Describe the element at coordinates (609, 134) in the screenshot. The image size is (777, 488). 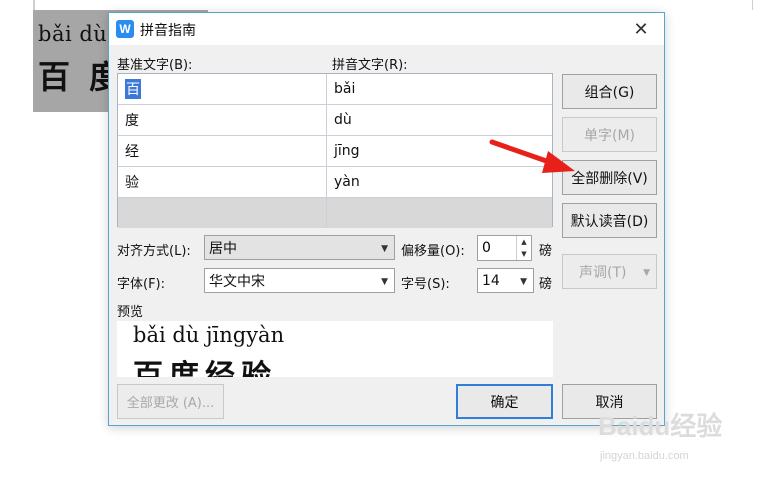
I see `single-char-button: 单字(M)` at that location.